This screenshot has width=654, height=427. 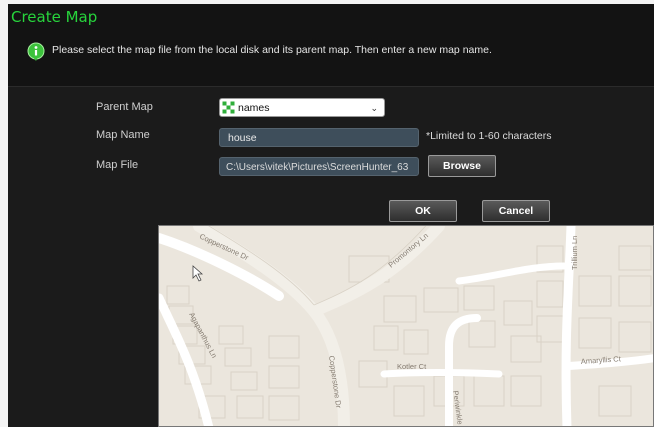 I want to click on parent-map-label: Parent Map, so click(x=124, y=107).